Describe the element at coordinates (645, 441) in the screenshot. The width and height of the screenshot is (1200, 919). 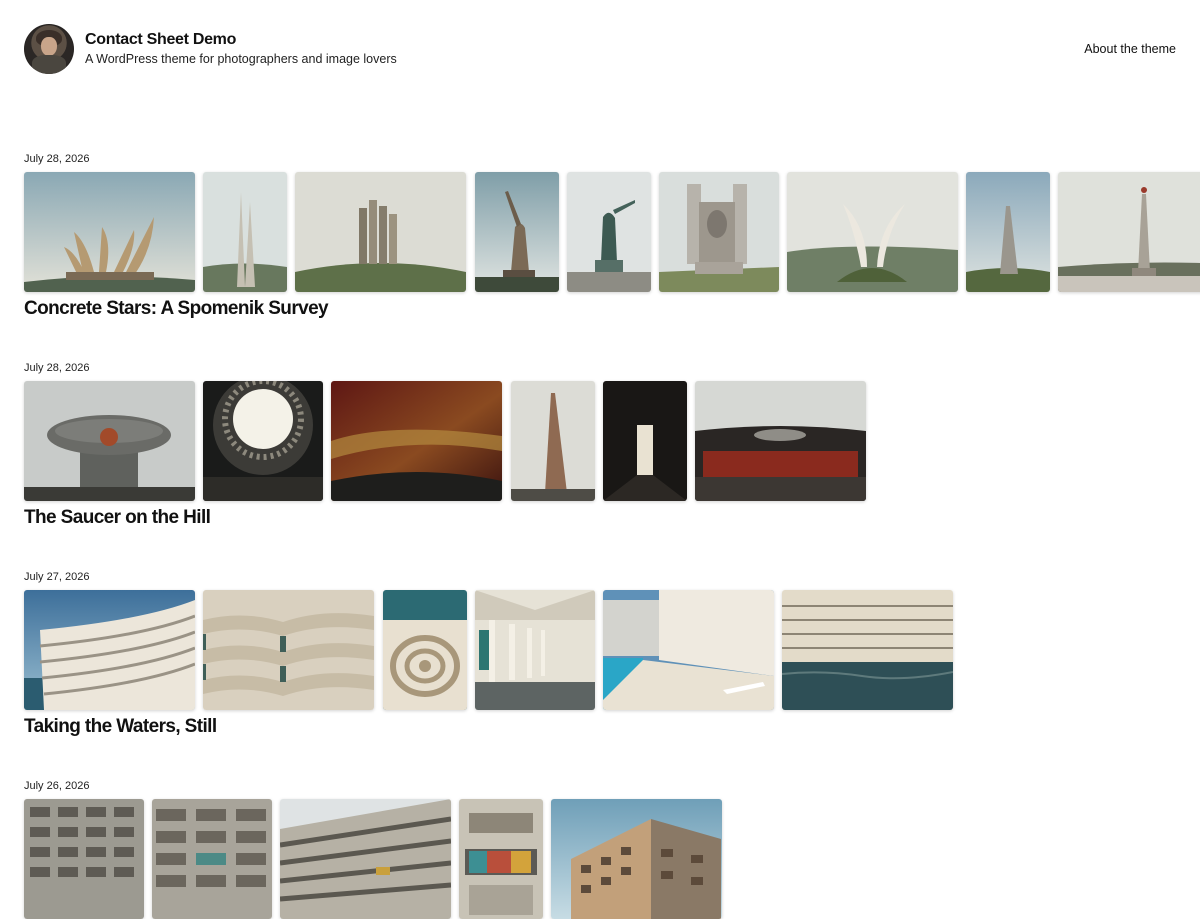
I see `dark-corridor-photo` at that location.